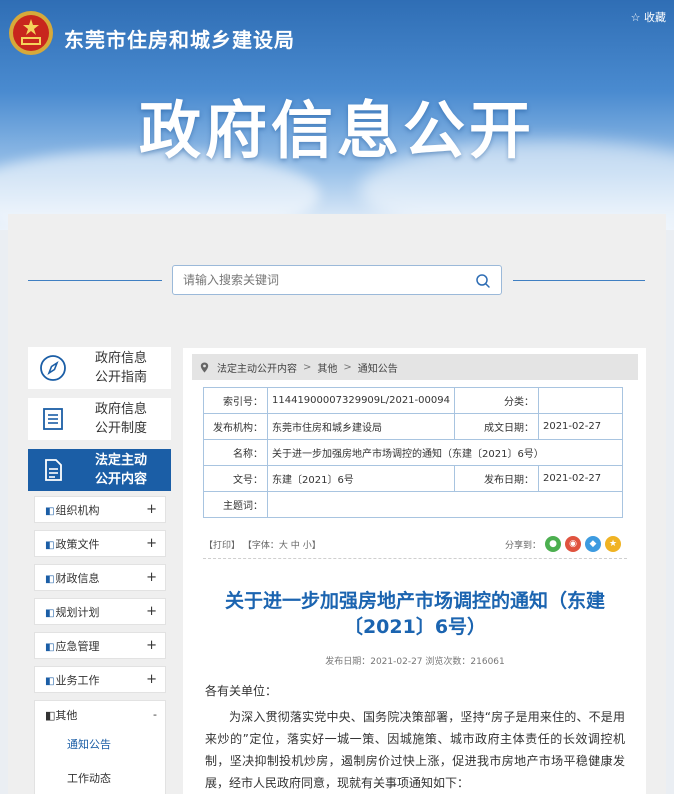 The width and height of the screenshot is (674, 794). I want to click on sidebar-item-policy: ◧政策文件 +, so click(100, 543).